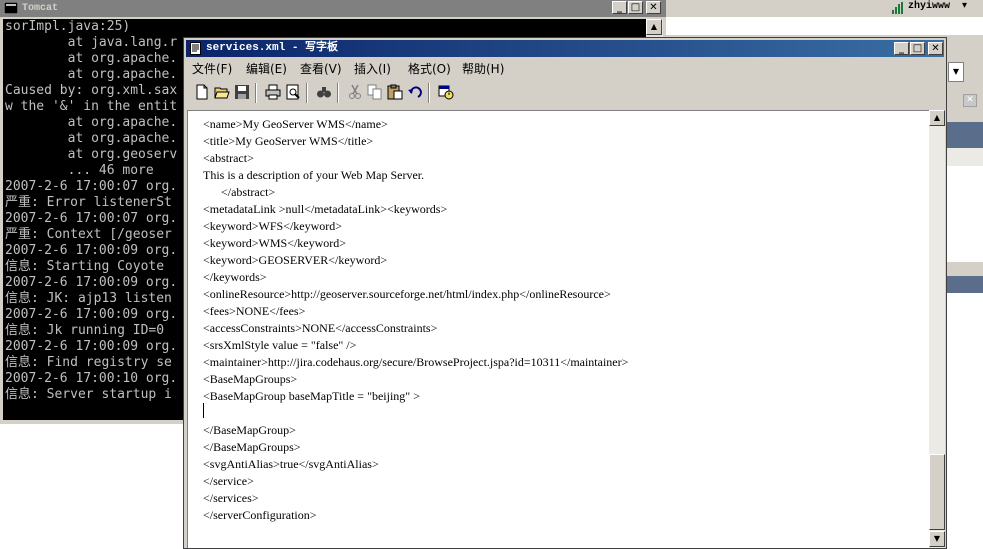  Describe the element at coordinates (91, 90) in the screenshot. I see `console-line: Caused by: org.xml.sax` at that location.